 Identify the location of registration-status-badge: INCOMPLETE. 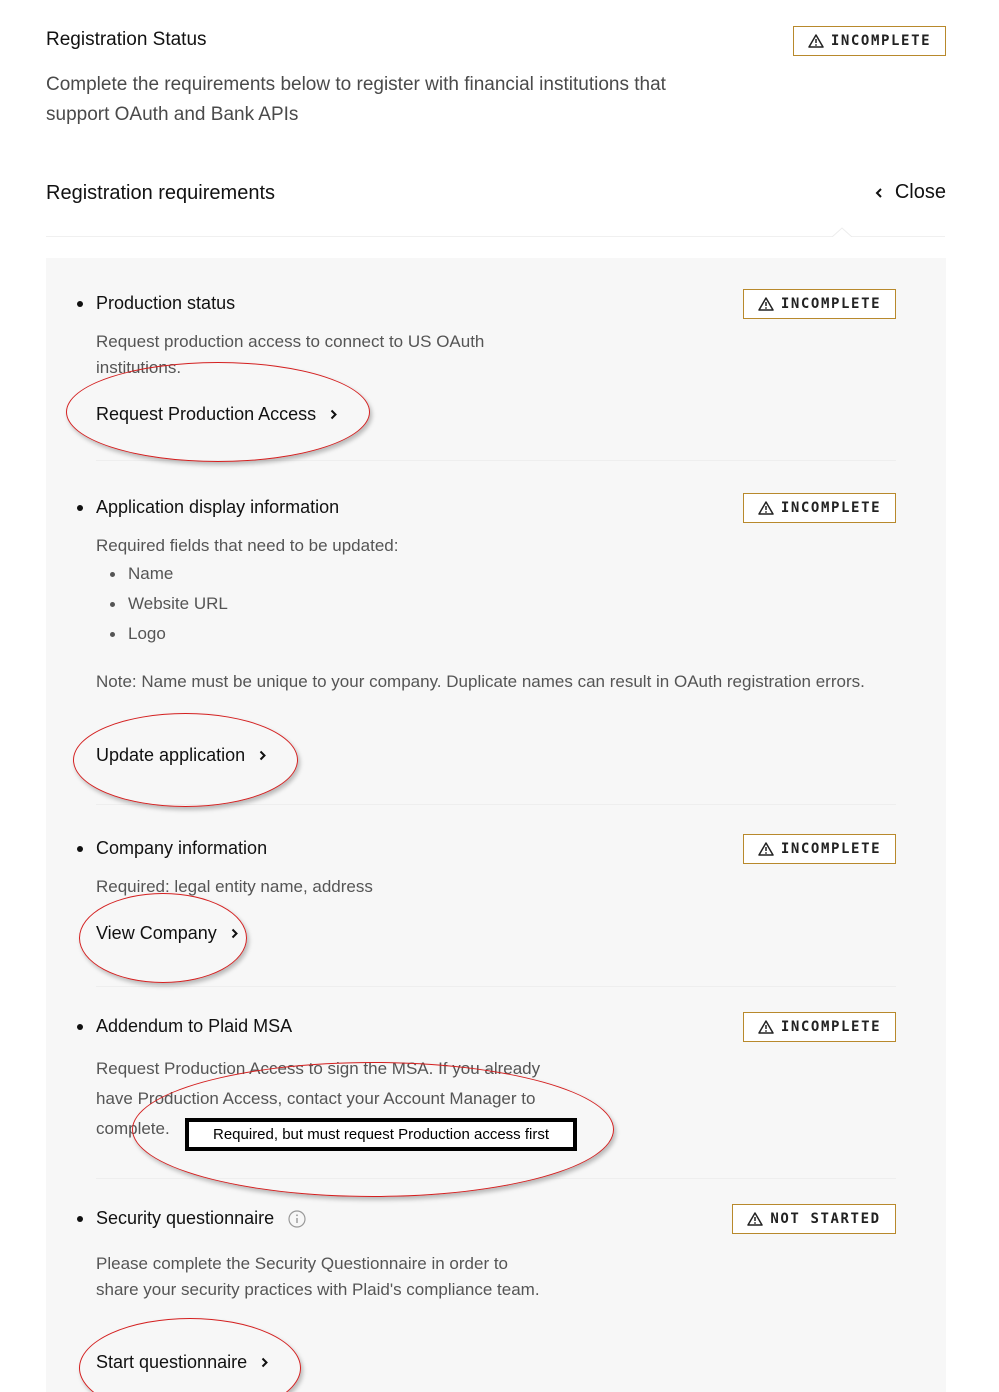
(869, 41).